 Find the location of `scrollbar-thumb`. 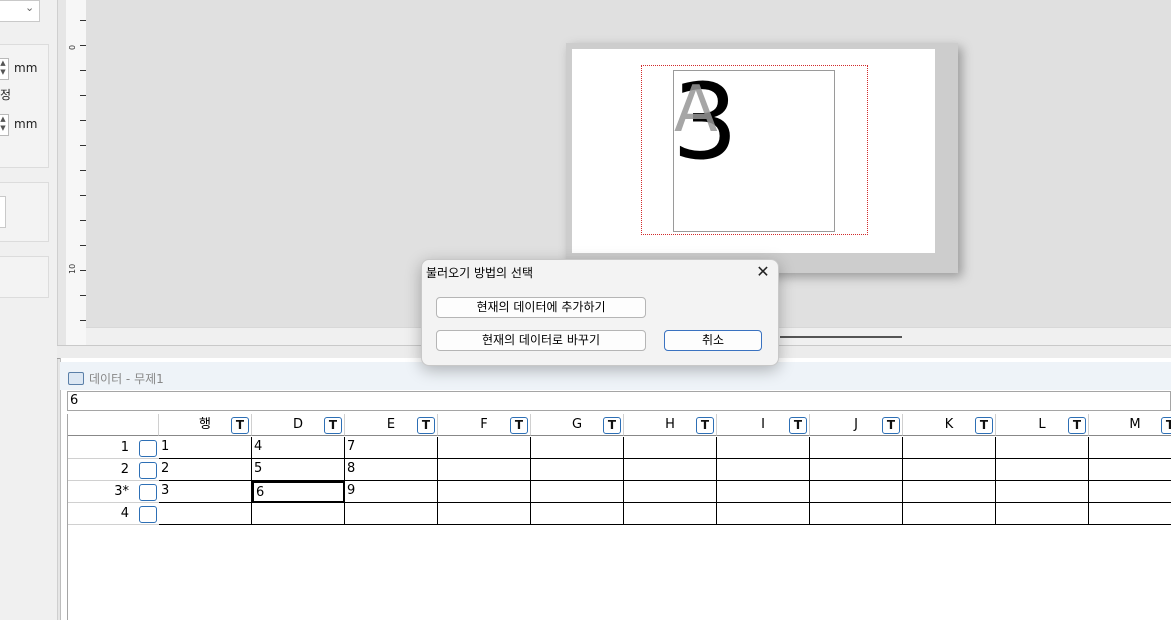

scrollbar-thumb is located at coordinates (841, 337).